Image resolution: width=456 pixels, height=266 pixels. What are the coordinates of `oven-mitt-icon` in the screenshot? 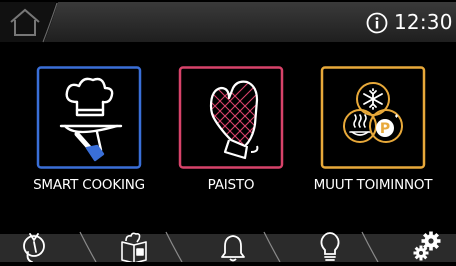 It's located at (234, 120).